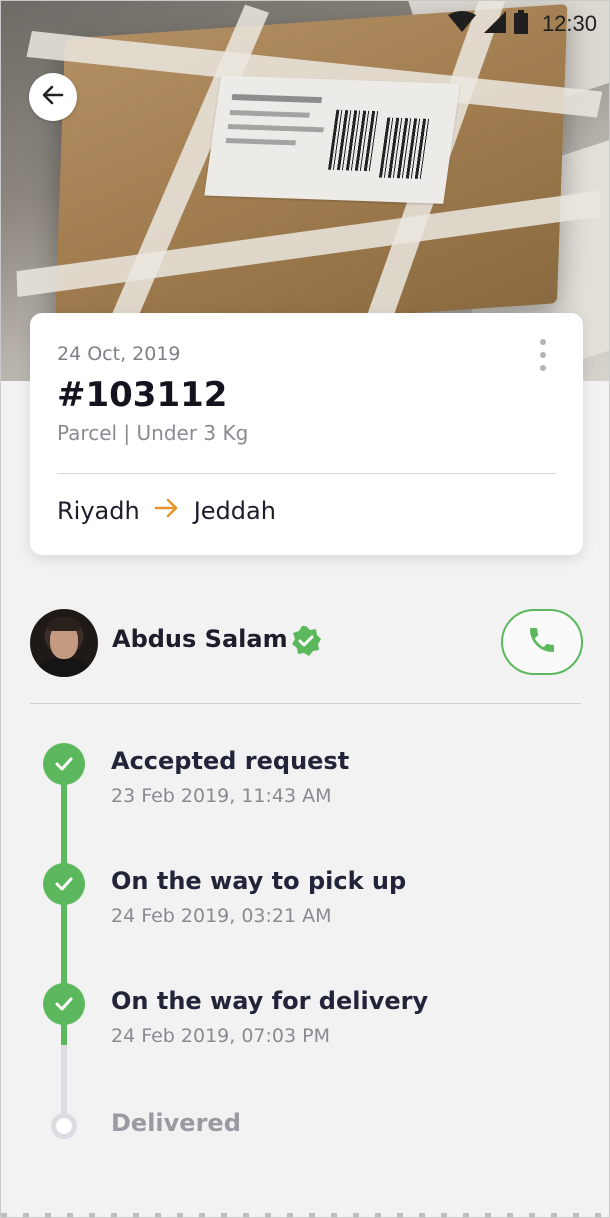  What do you see at coordinates (461, 24) in the screenshot?
I see `wifi-icon` at bounding box center [461, 24].